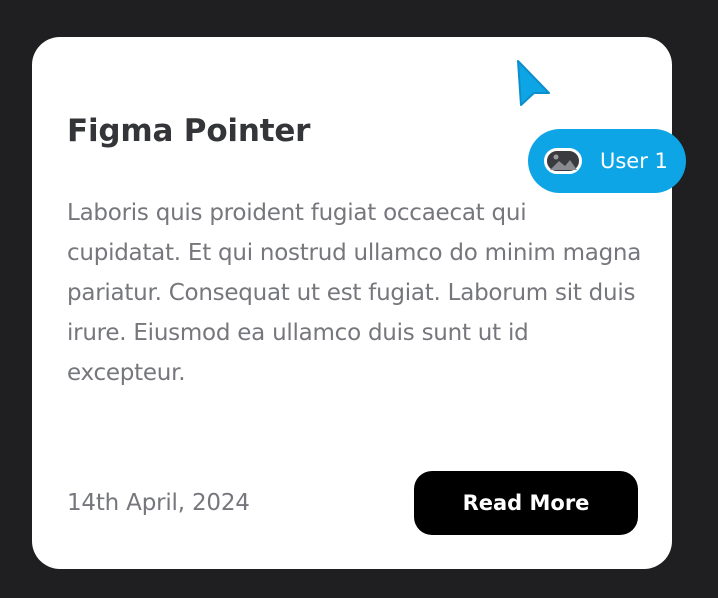 The height and width of the screenshot is (598, 718). What do you see at coordinates (563, 161) in the screenshot?
I see `image-placeholder-icon` at bounding box center [563, 161].